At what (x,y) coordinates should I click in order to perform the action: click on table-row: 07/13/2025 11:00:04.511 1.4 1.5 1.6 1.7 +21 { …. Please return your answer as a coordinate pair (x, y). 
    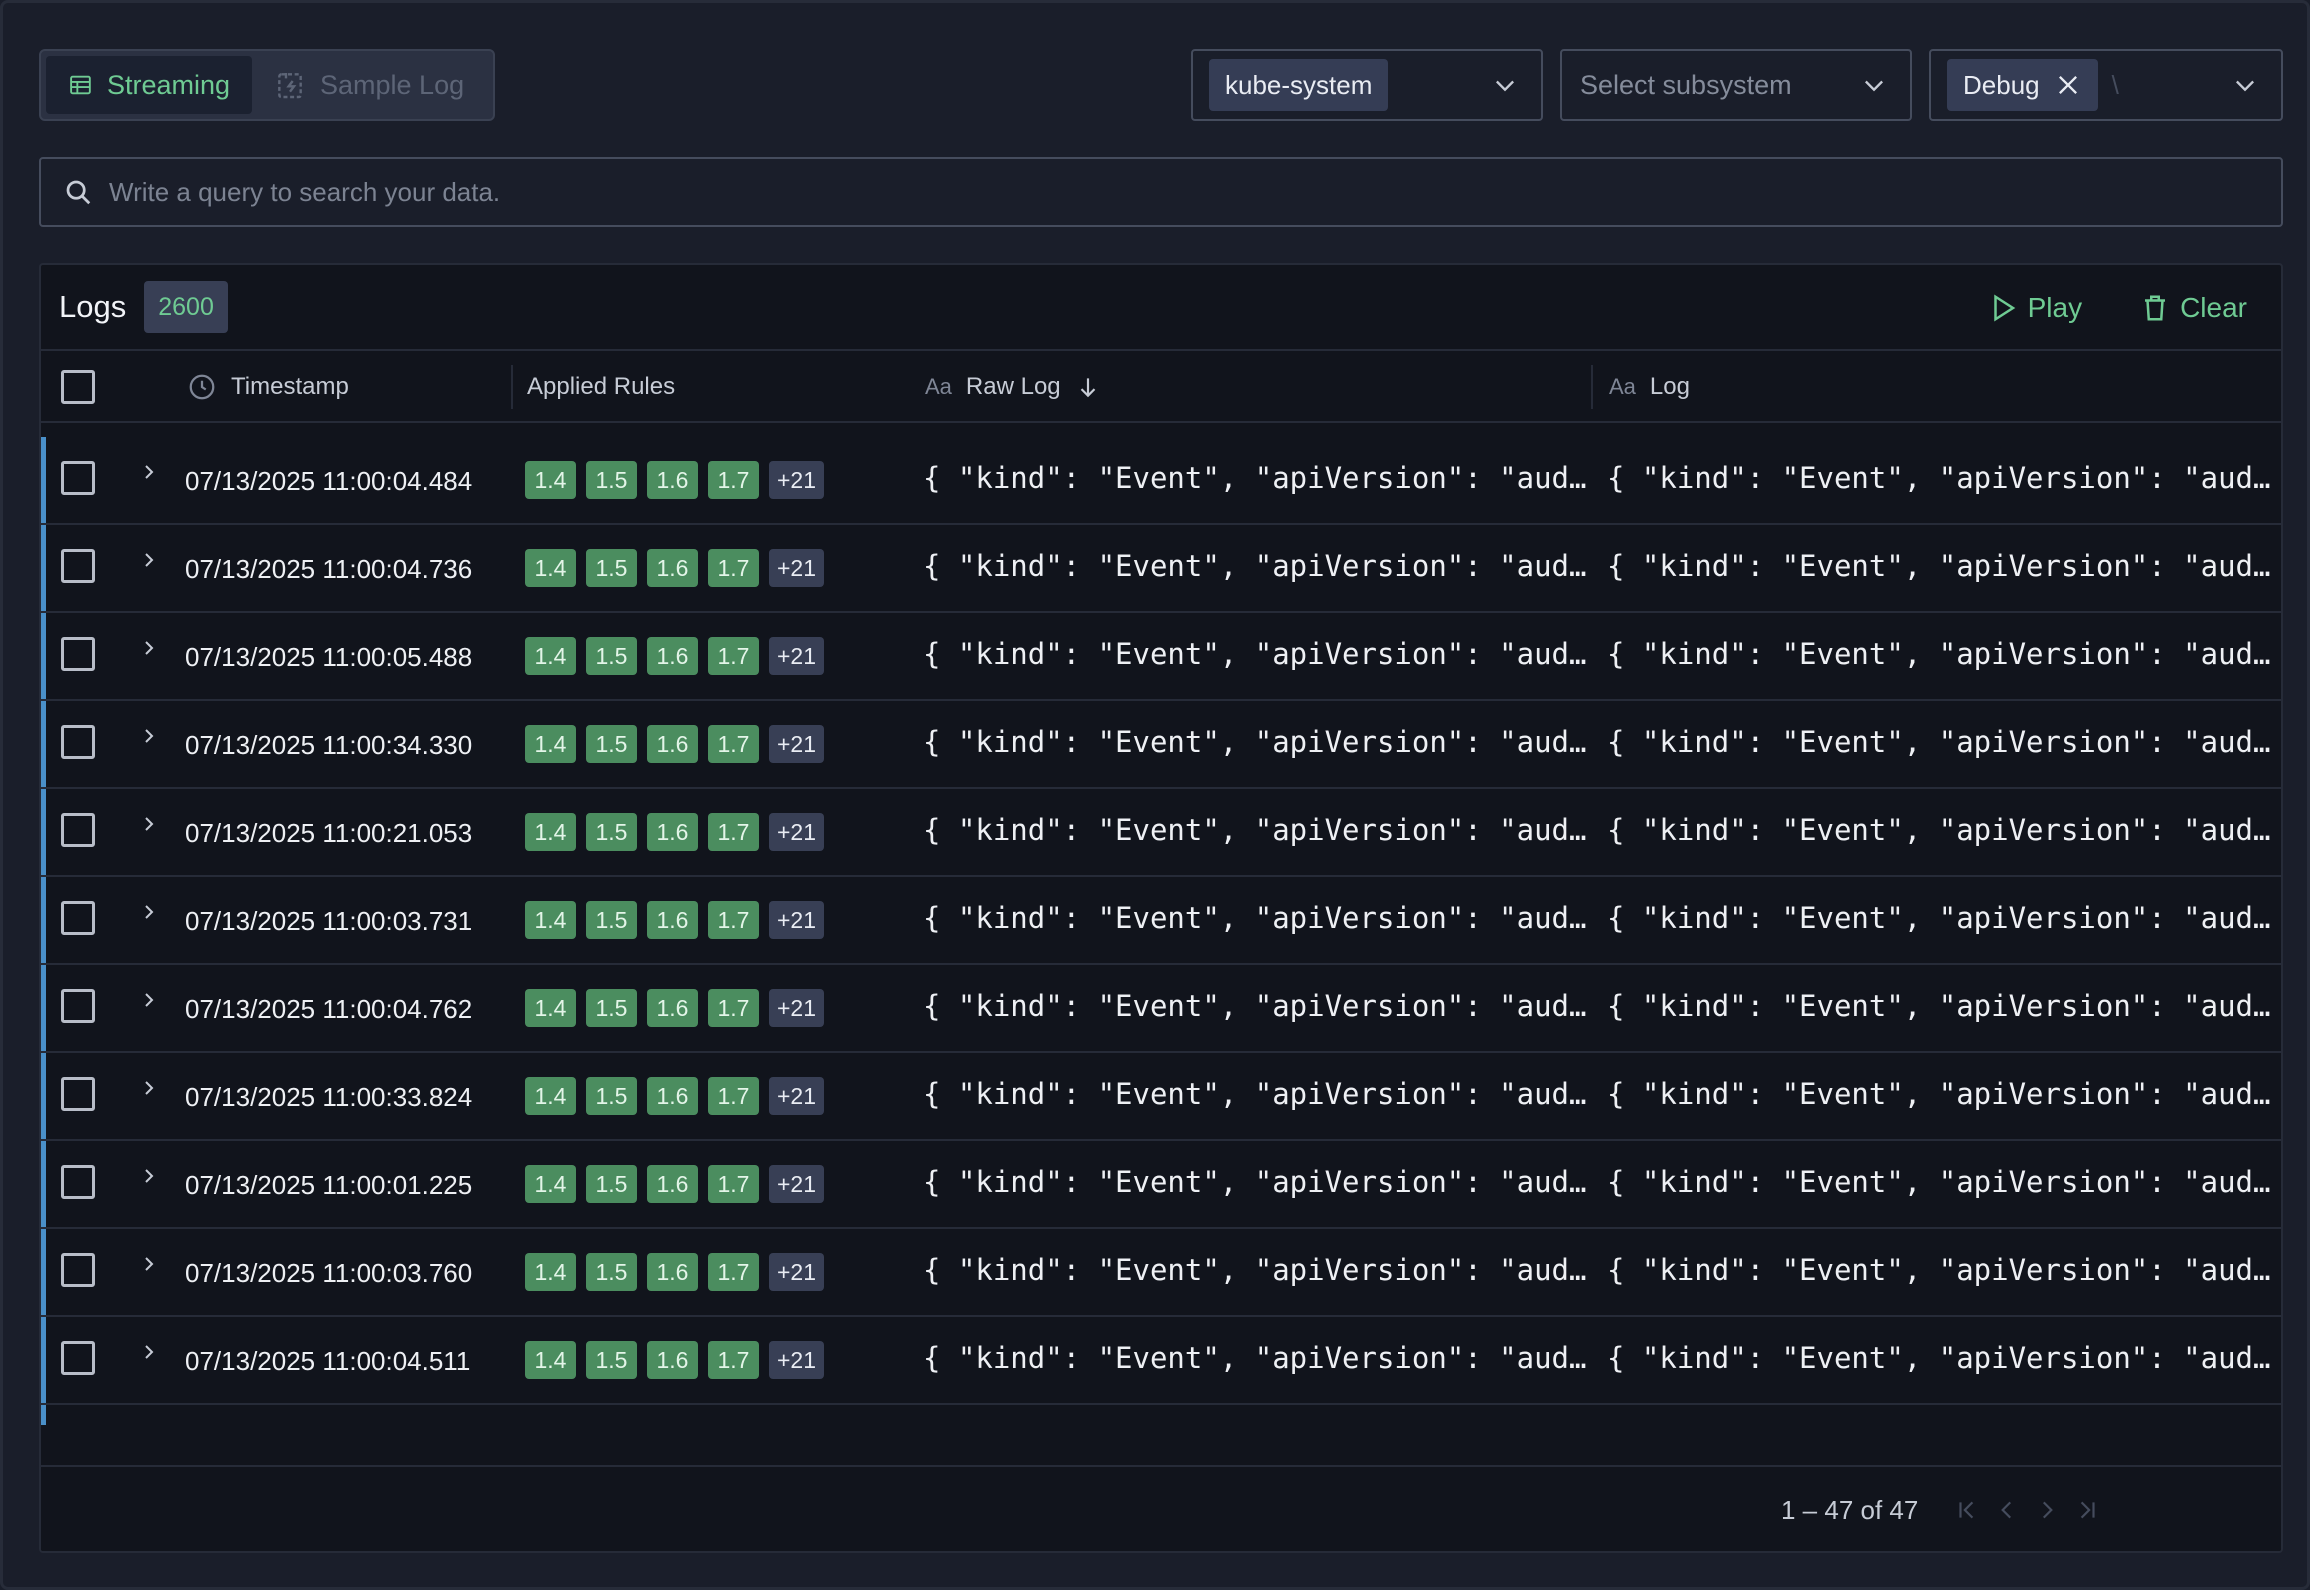
    Looking at the image, I should click on (1161, 1361).